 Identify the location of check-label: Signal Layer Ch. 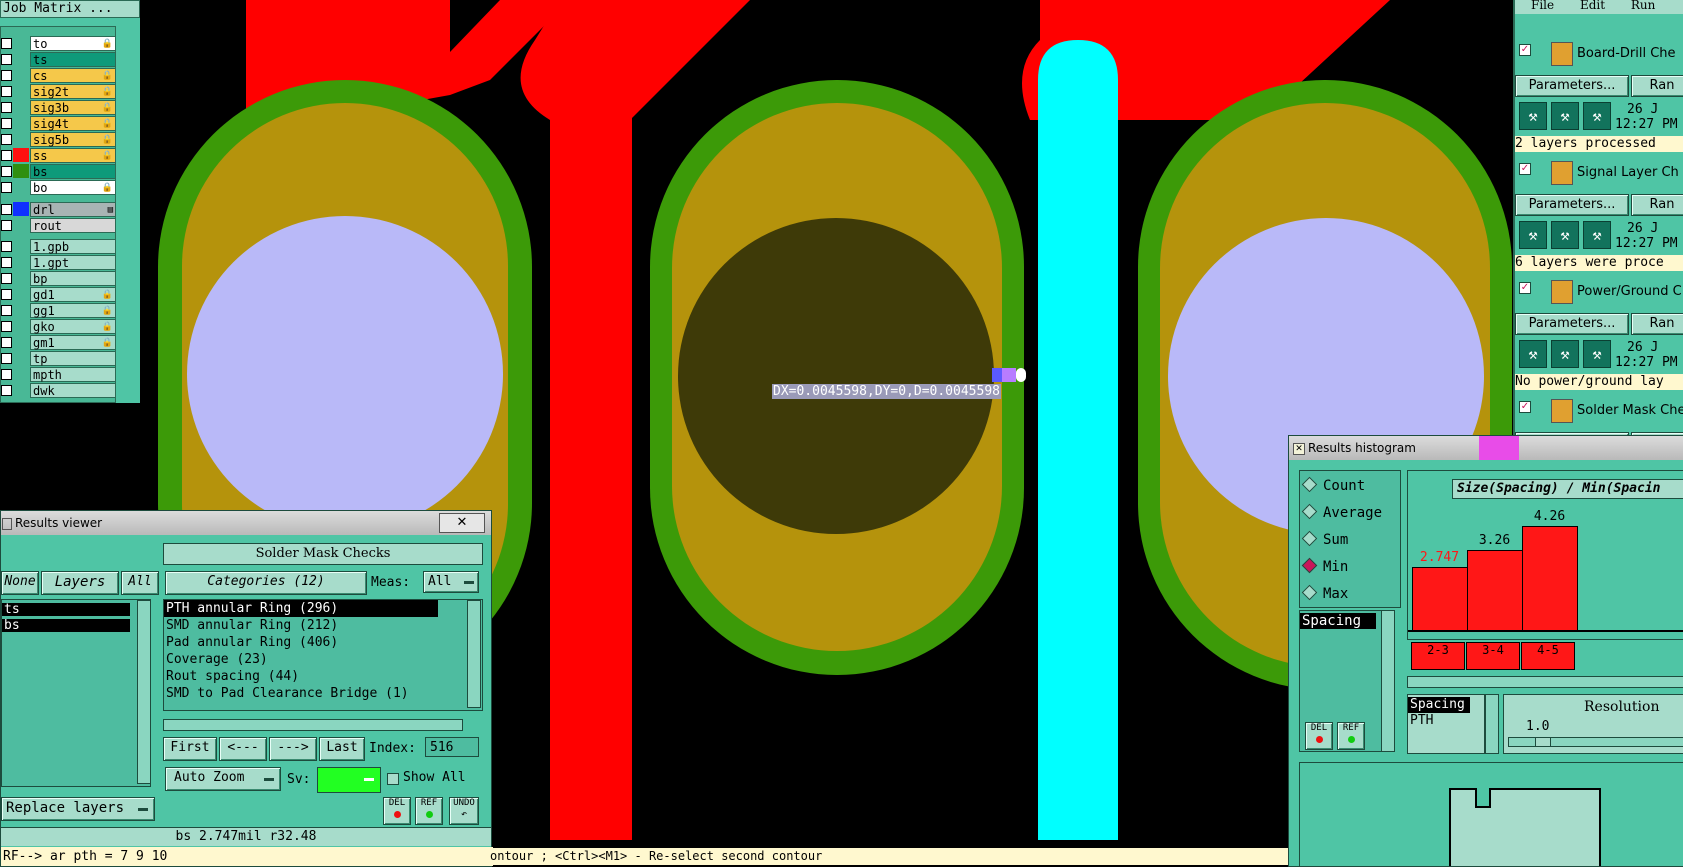
(1628, 172).